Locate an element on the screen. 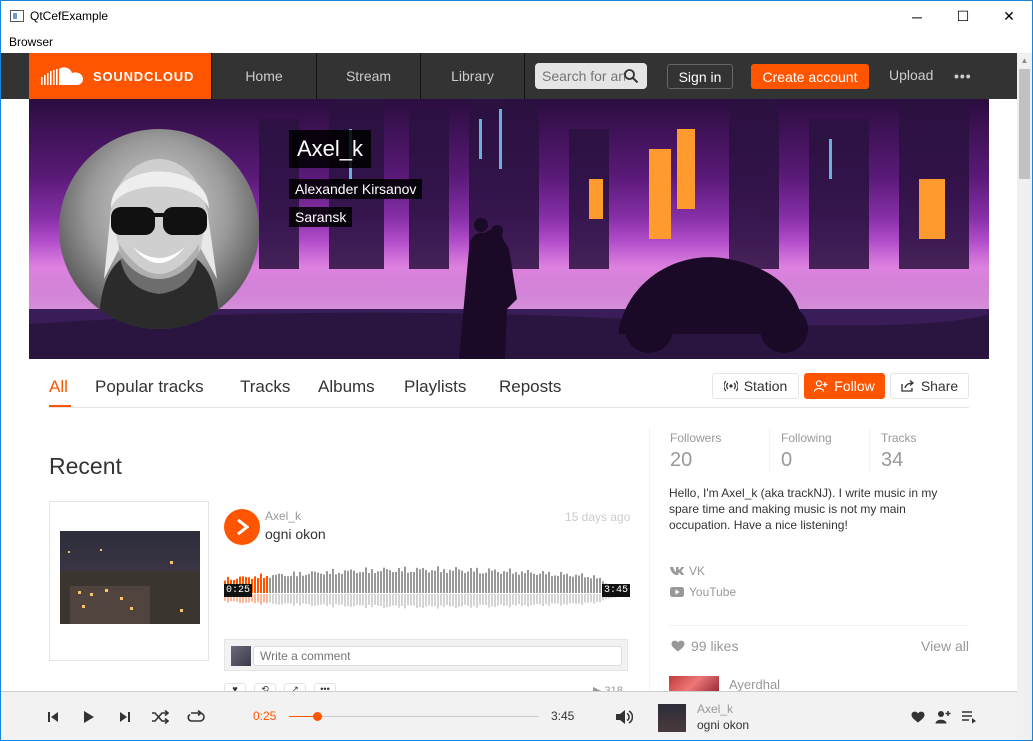  liked-track-artwork is located at coordinates (694, 683).